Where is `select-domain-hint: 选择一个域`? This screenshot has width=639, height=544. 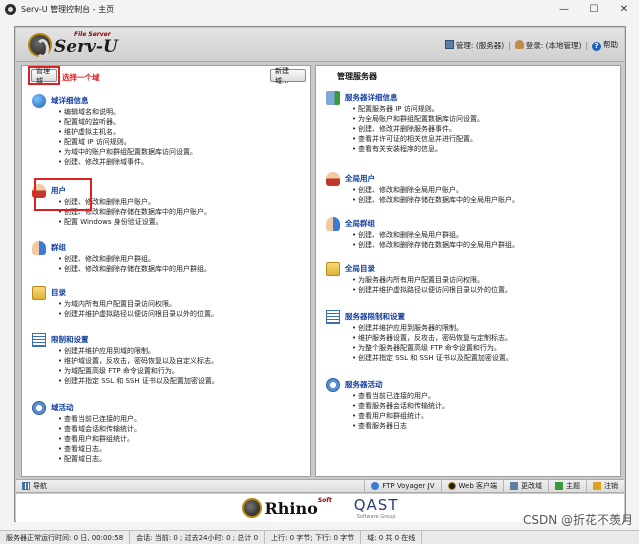 select-domain-hint: 选择一个域 is located at coordinates (81, 77).